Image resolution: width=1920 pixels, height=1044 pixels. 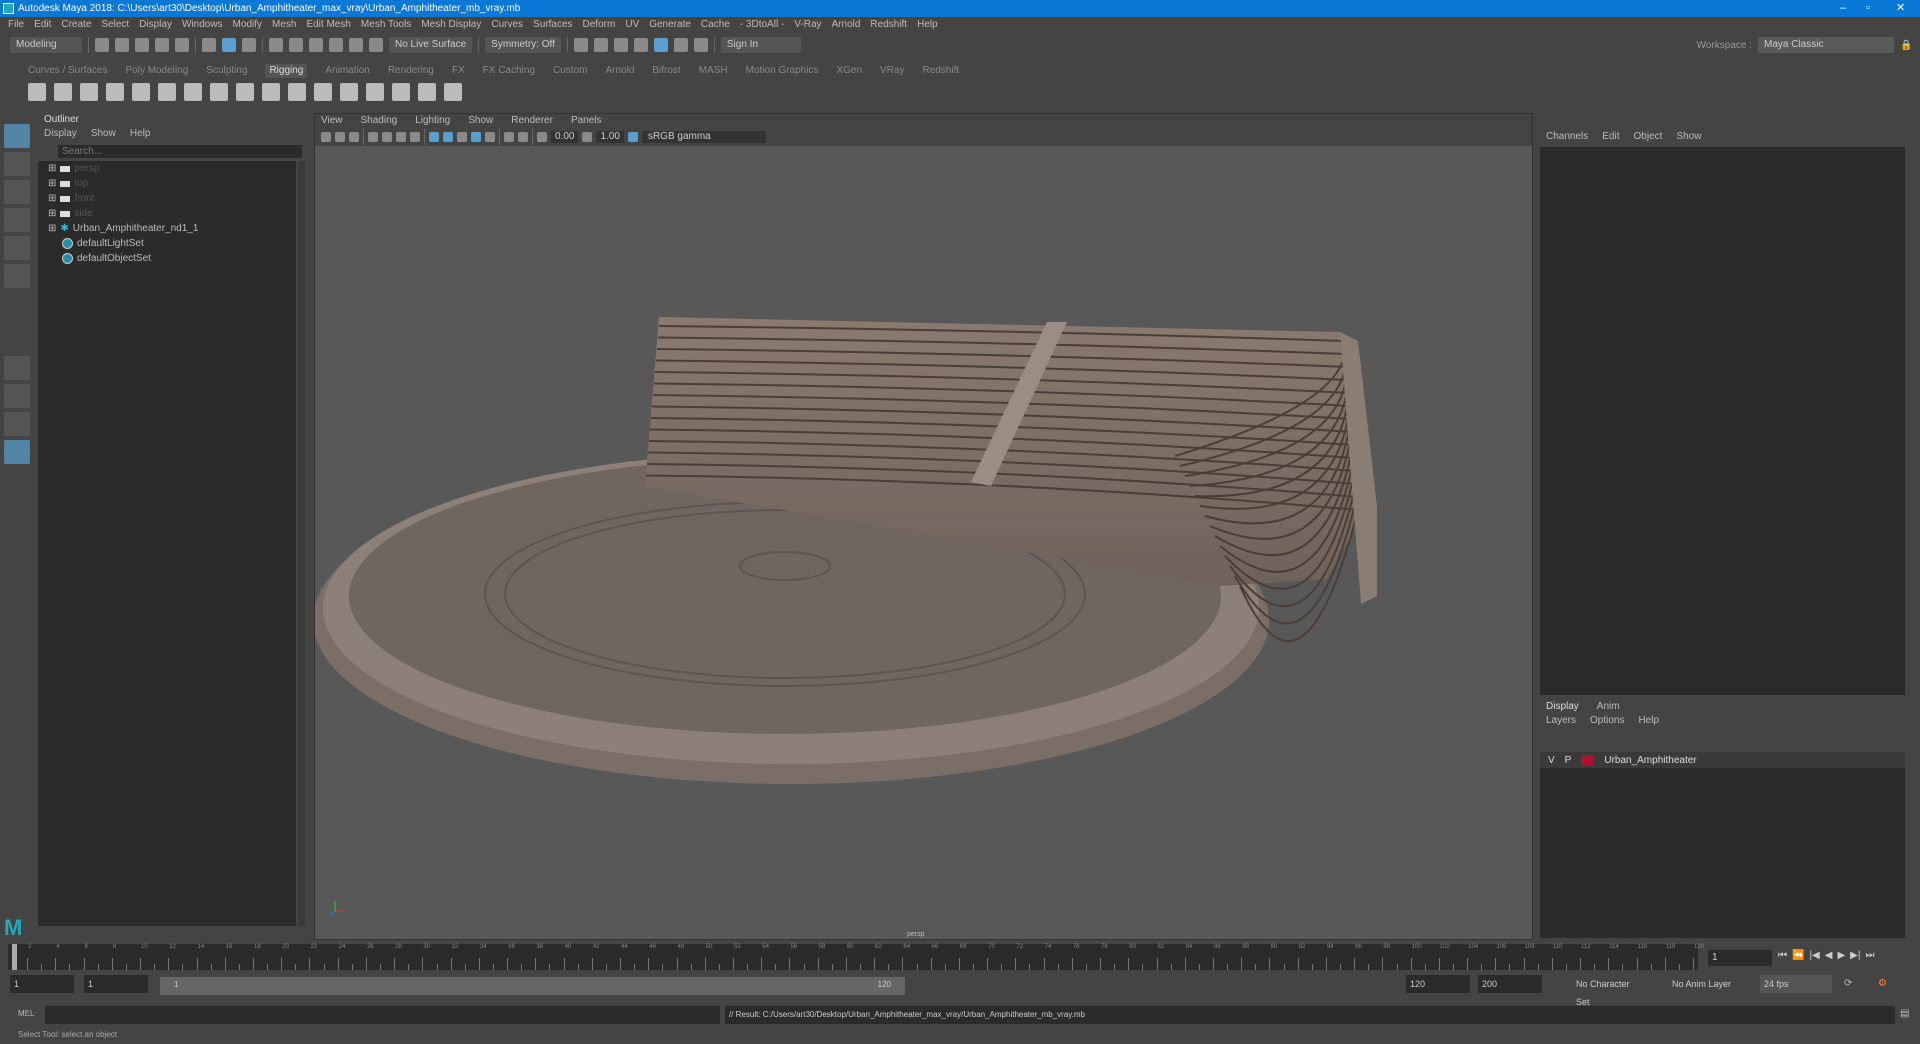 I want to click on outliner-scrollbar, so click(x=301, y=543).